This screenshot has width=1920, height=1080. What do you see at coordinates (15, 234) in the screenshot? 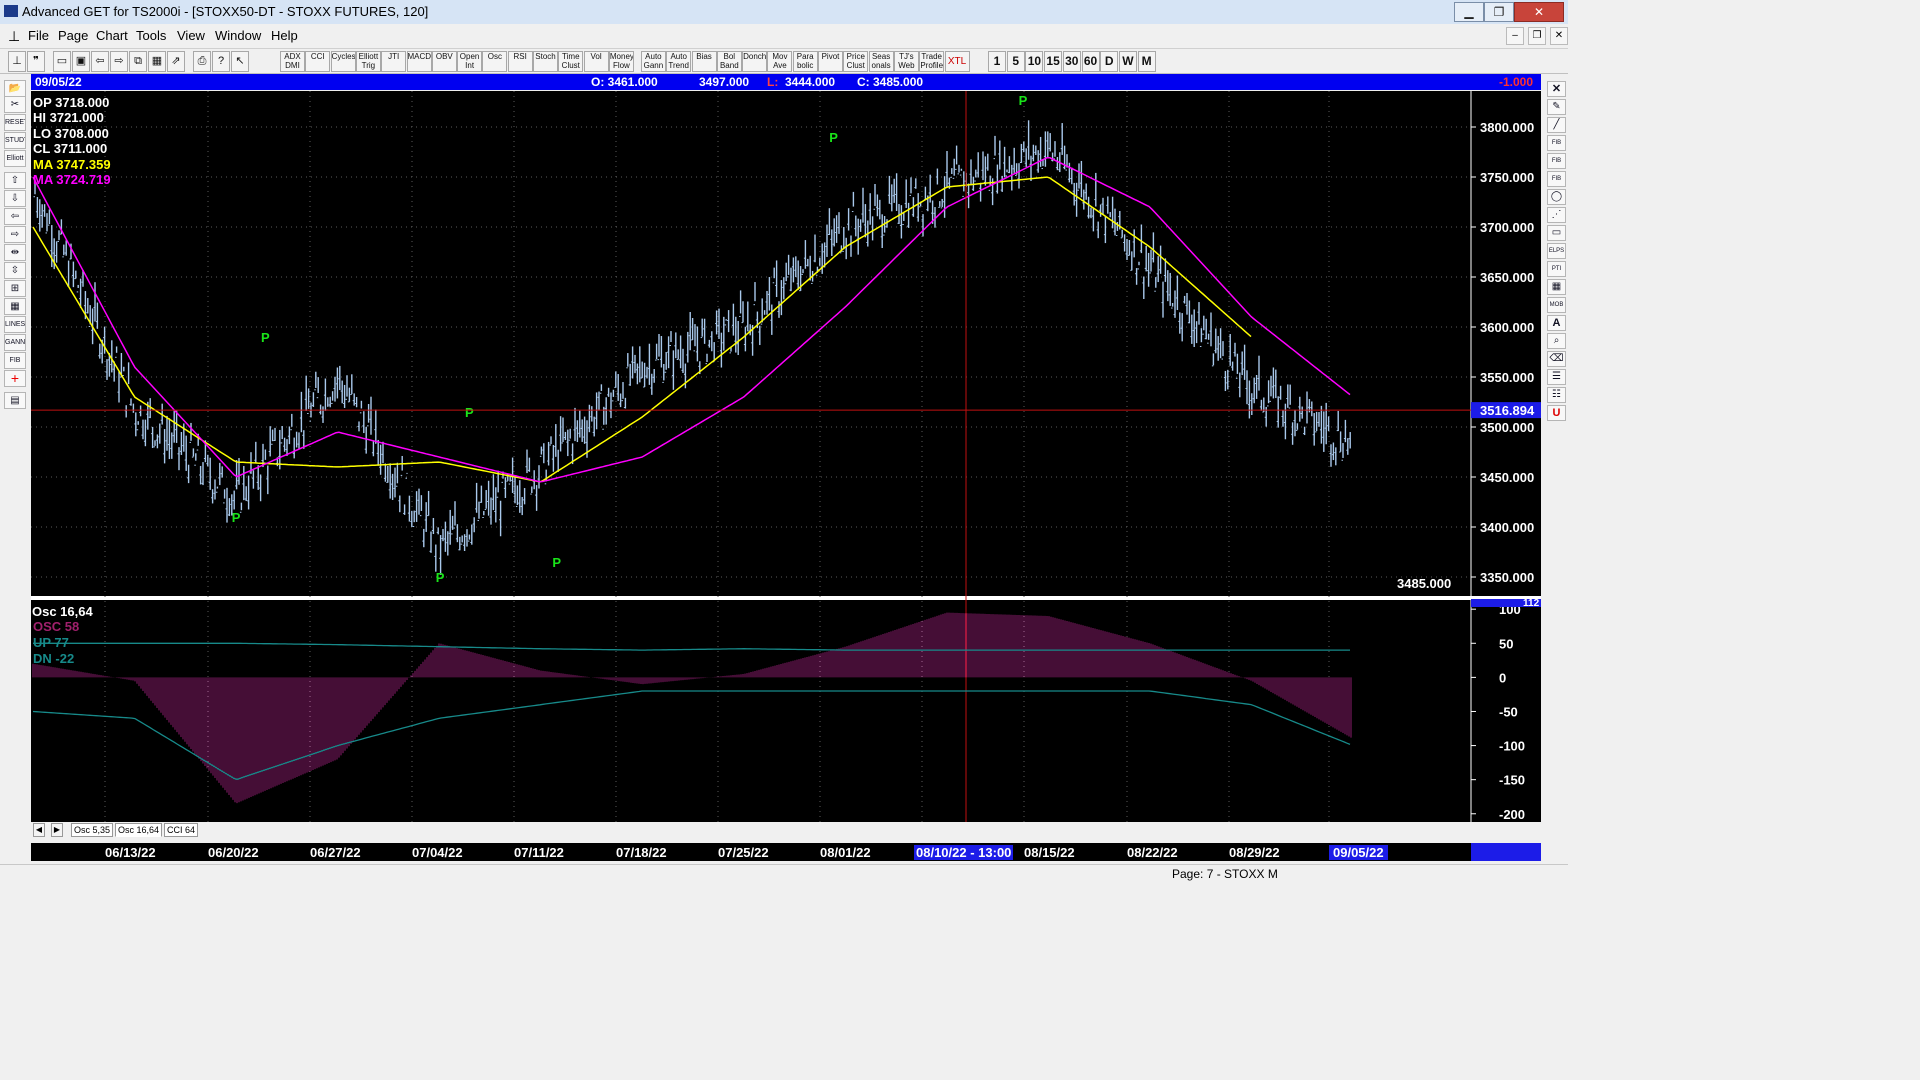
I see `arrow-right-icon: ⇨` at bounding box center [15, 234].